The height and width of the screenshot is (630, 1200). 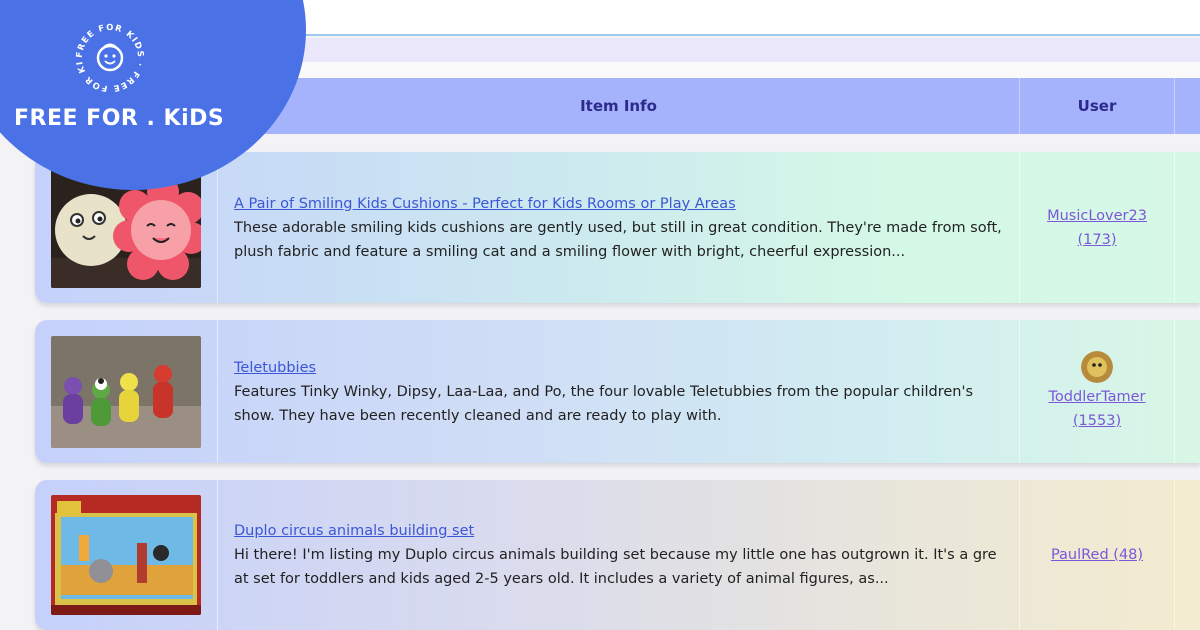 I want to click on user-cell: MusicLover23 (173), so click(x=1097, y=227).